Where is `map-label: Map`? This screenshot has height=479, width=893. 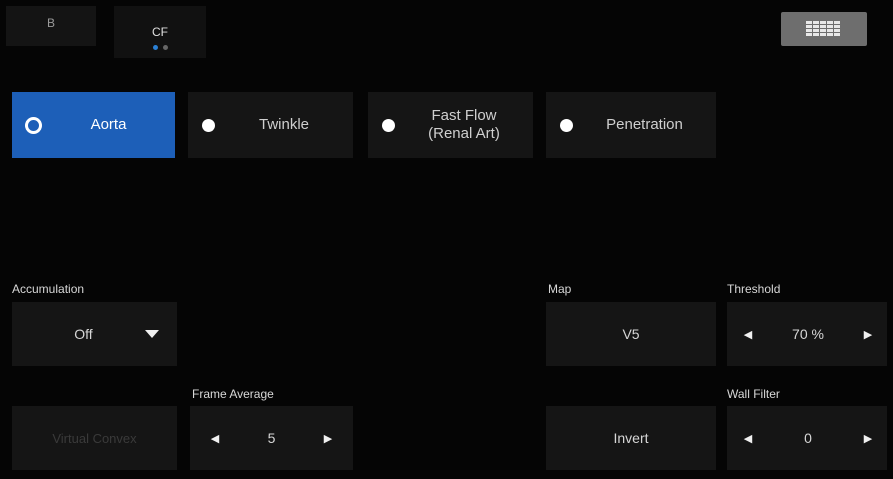 map-label: Map is located at coordinates (560, 289).